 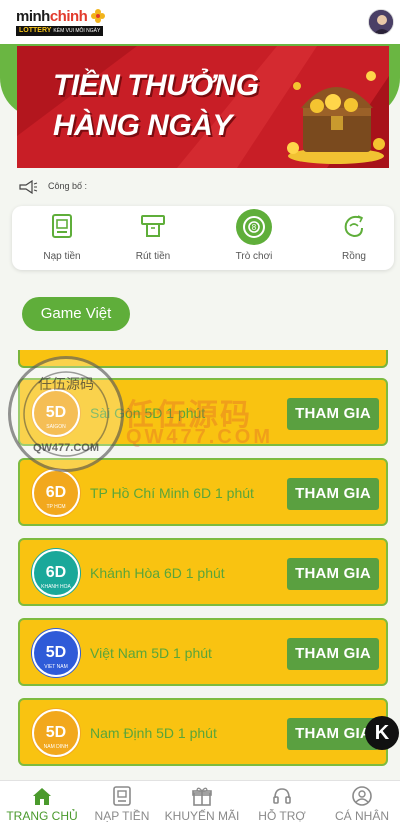 I want to click on game-title: Sài Gòn 5D 1 phút, so click(x=148, y=413).